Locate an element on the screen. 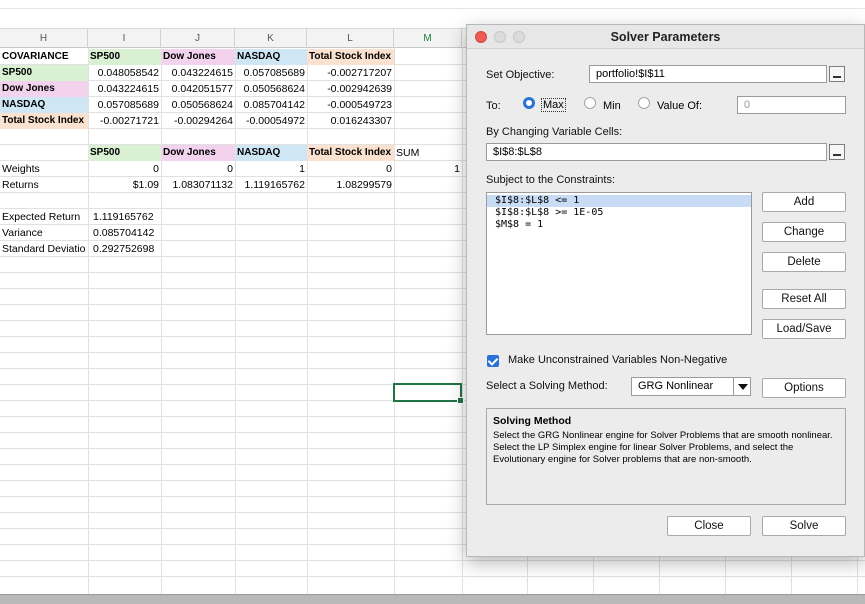  min-radio is located at coordinates (590, 103).